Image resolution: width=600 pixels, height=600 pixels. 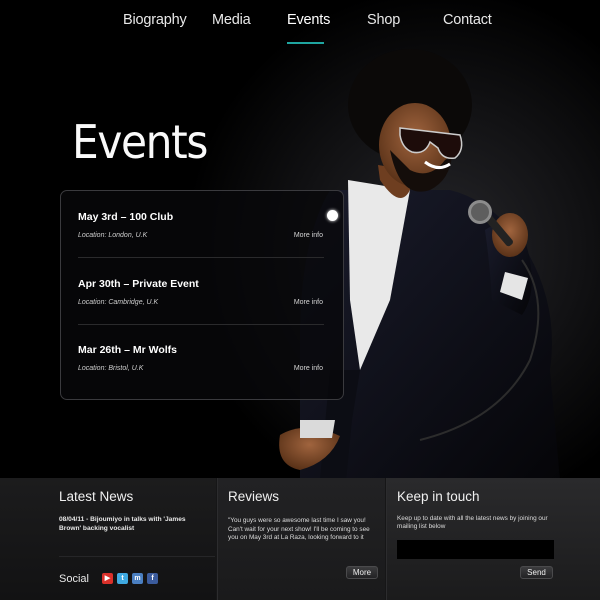 I want to click on scroll-handle, so click(x=332, y=215).